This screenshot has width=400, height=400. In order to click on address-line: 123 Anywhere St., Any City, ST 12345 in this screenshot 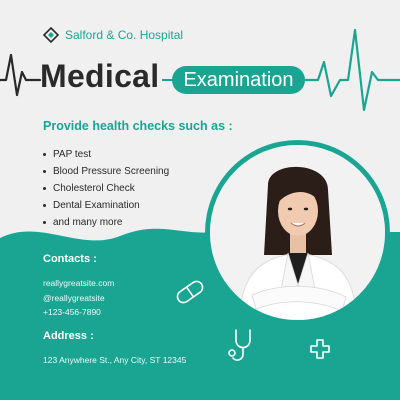, I will do `click(115, 360)`.